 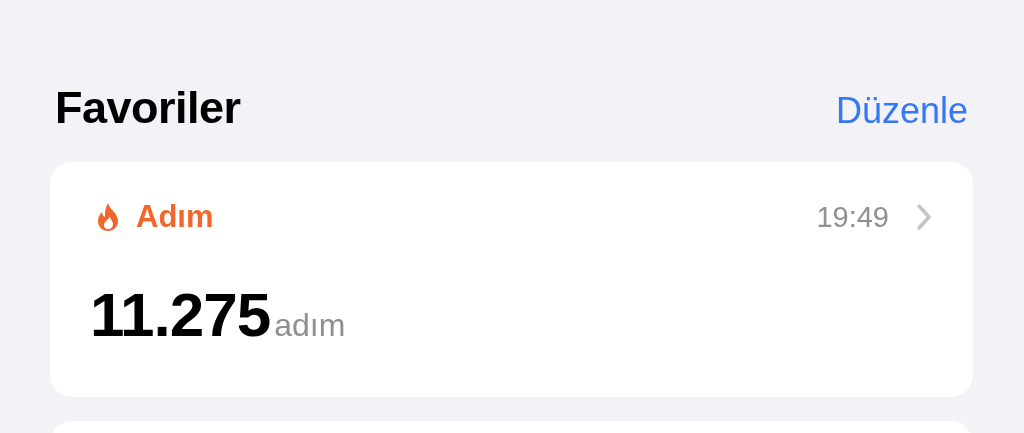 What do you see at coordinates (310, 325) in the screenshot?
I see `unit-label: adım` at bounding box center [310, 325].